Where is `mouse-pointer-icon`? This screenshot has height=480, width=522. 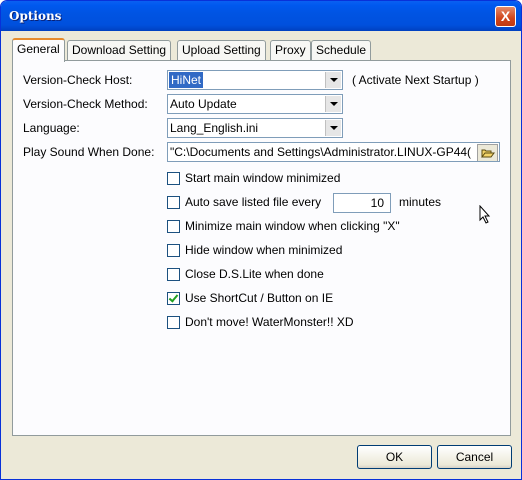
mouse-pointer-icon is located at coordinates (485, 216).